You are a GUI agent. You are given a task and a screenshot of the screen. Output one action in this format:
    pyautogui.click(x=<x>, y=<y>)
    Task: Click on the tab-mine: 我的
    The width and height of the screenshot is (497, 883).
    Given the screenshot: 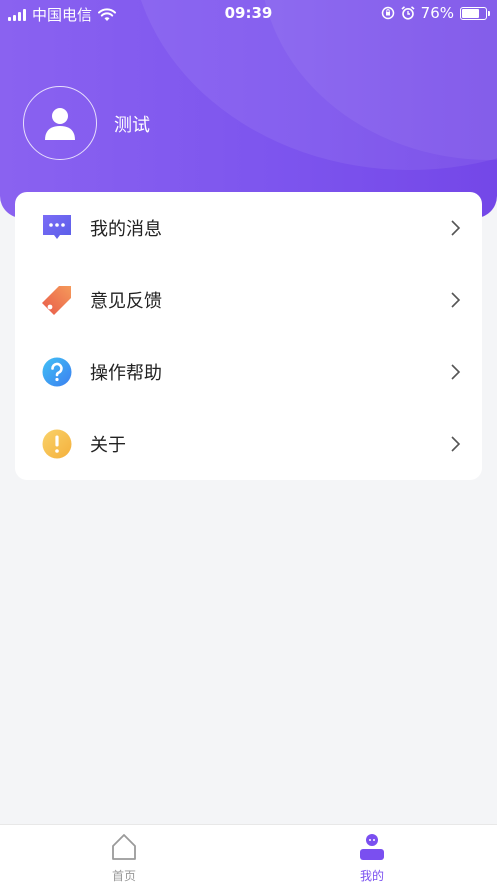 What is the action you would take?
    pyautogui.click(x=372, y=854)
    